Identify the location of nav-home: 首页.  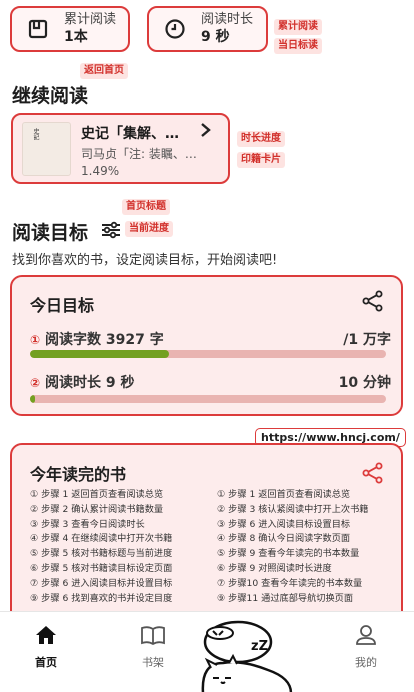
(46, 647).